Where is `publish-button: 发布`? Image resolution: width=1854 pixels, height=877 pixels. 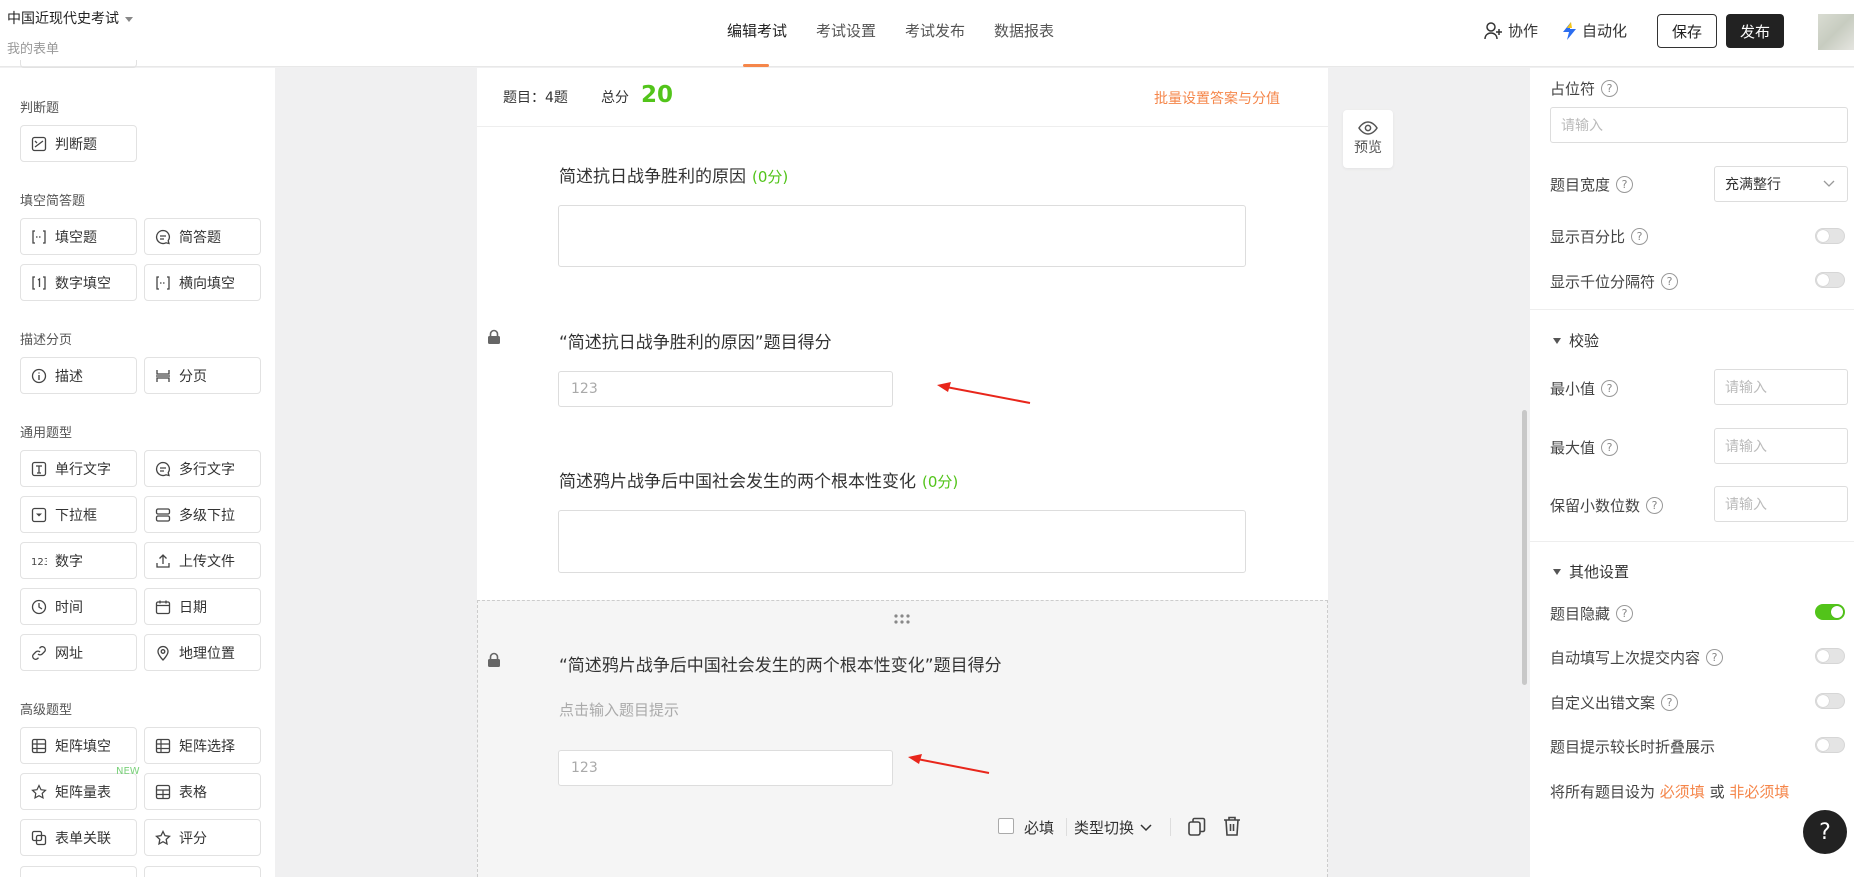 publish-button: 发布 is located at coordinates (1755, 31).